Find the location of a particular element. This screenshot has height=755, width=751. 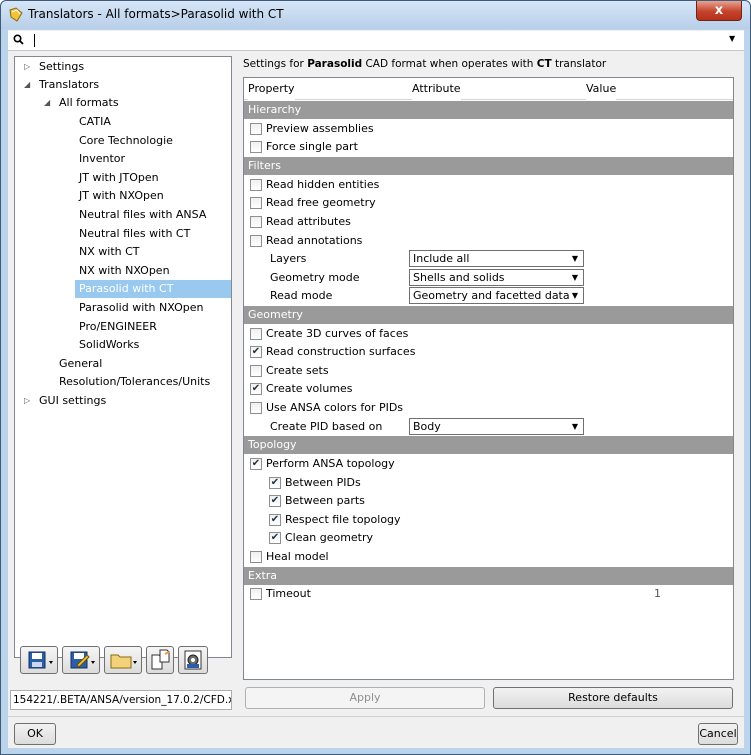

row-read-mode: Read mode Geometry and facetted data ▼ is located at coordinates (488, 296).